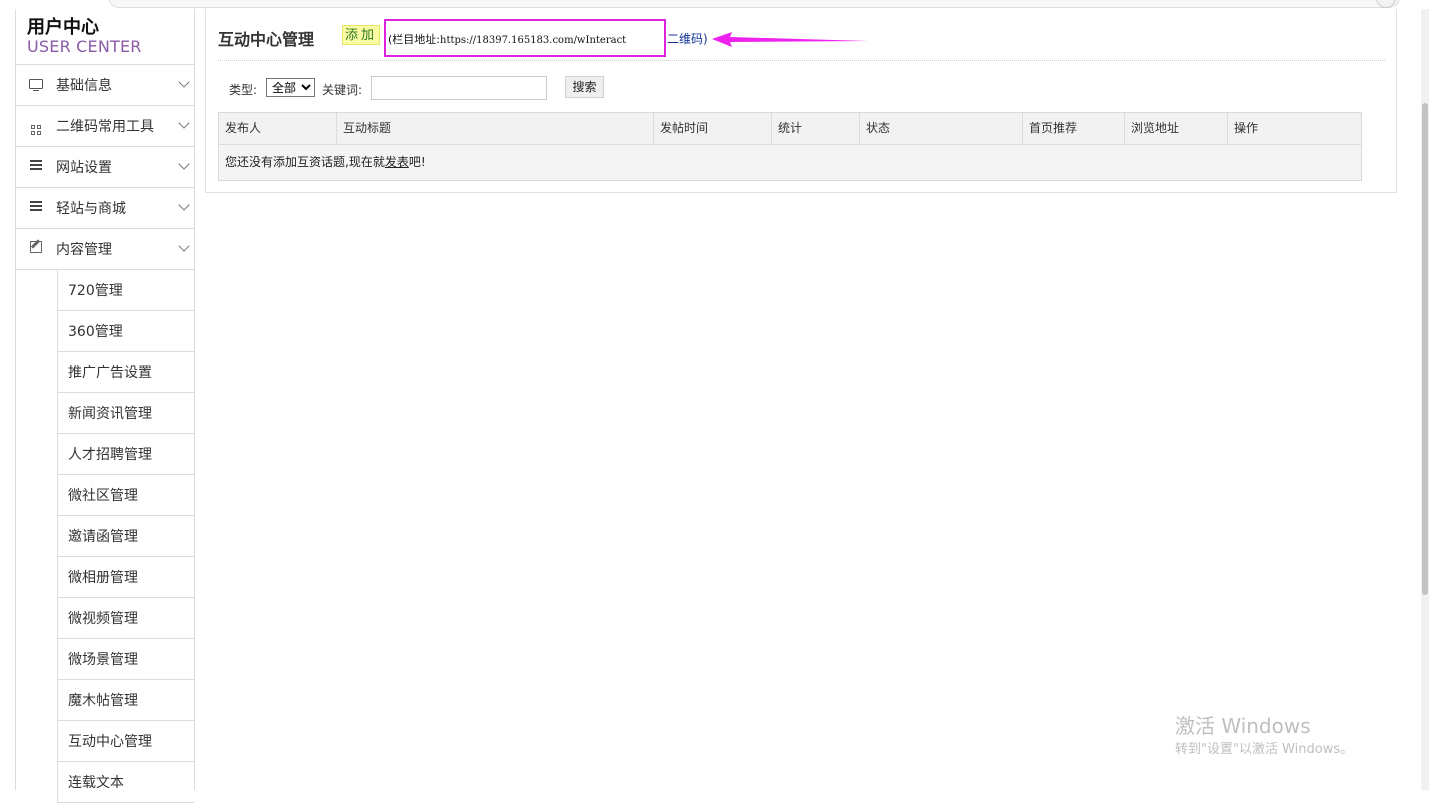 The image size is (1429, 803). Describe the element at coordinates (36, 249) in the screenshot. I see `edit-icon` at that location.